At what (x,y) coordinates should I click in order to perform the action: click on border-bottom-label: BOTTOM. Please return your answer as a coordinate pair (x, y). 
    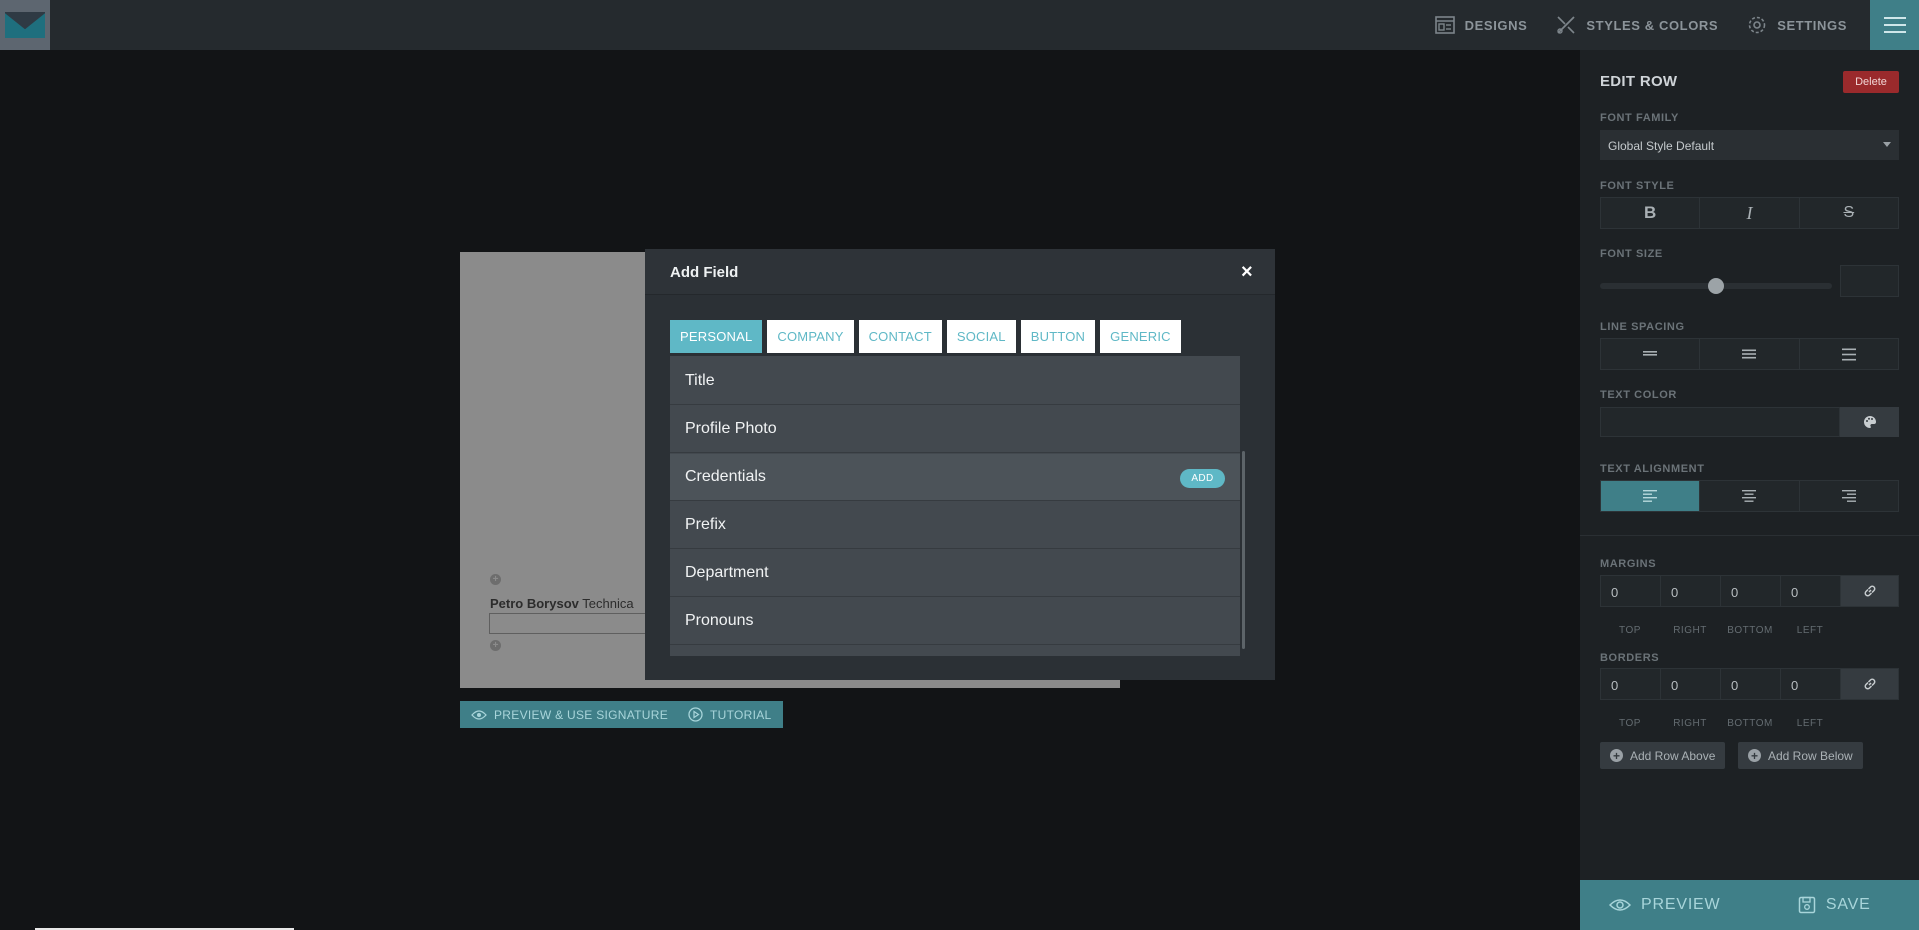
    Looking at the image, I should click on (1750, 723).